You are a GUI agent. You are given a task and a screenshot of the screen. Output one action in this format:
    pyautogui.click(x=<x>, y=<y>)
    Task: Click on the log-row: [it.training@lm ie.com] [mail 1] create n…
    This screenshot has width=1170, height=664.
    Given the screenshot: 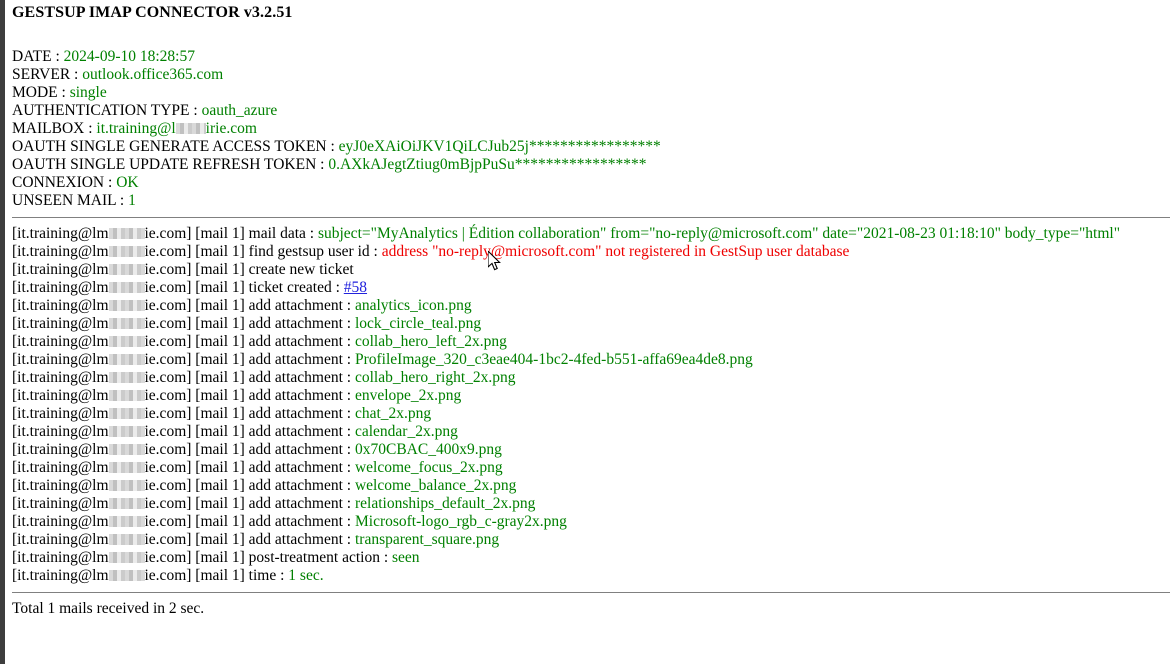 What is the action you would take?
    pyautogui.click(x=591, y=270)
    